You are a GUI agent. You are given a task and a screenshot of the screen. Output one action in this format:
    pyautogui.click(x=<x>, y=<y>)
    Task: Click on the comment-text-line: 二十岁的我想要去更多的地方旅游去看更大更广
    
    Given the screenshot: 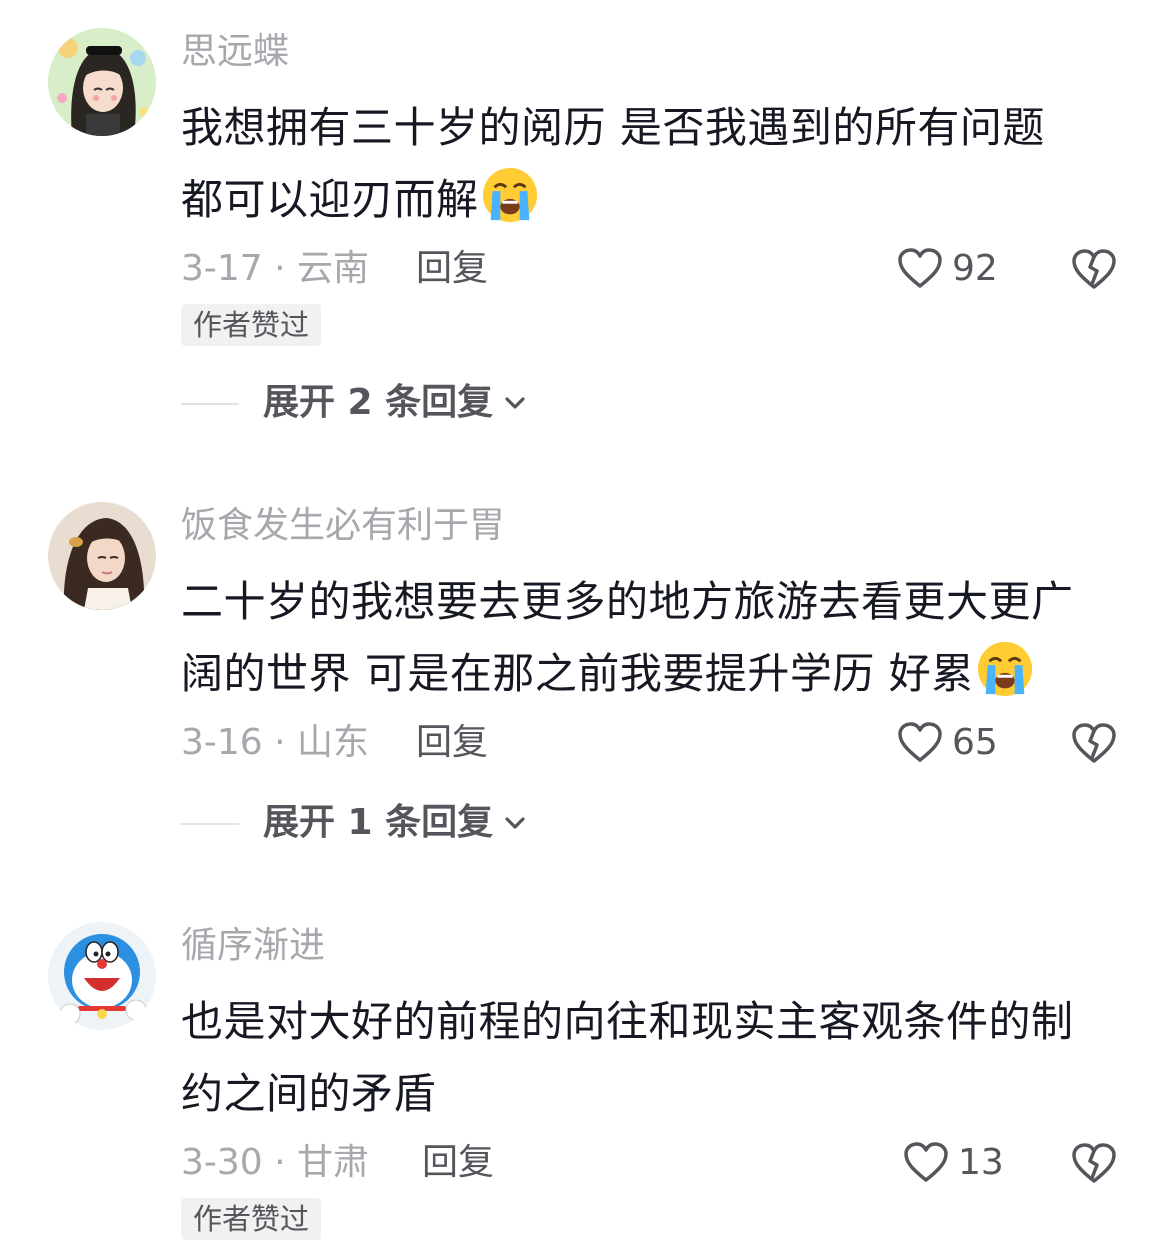 What is the action you would take?
    pyautogui.click(x=627, y=601)
    